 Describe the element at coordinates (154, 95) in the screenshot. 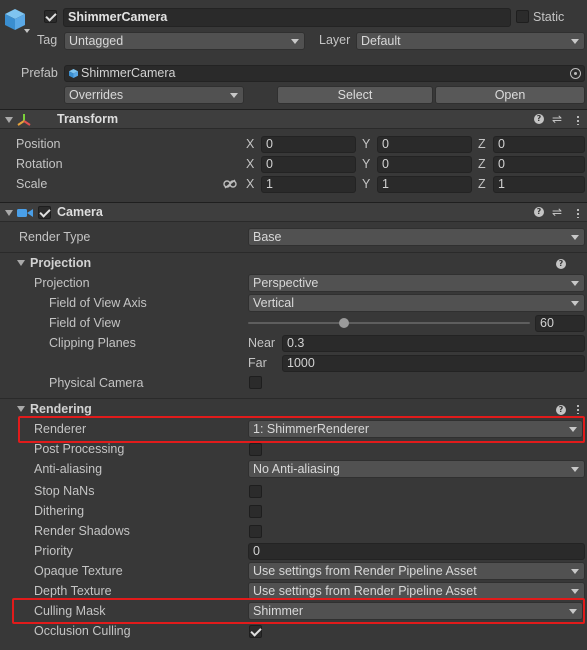

I see `overrides-dropdown: Overrides` at that location.